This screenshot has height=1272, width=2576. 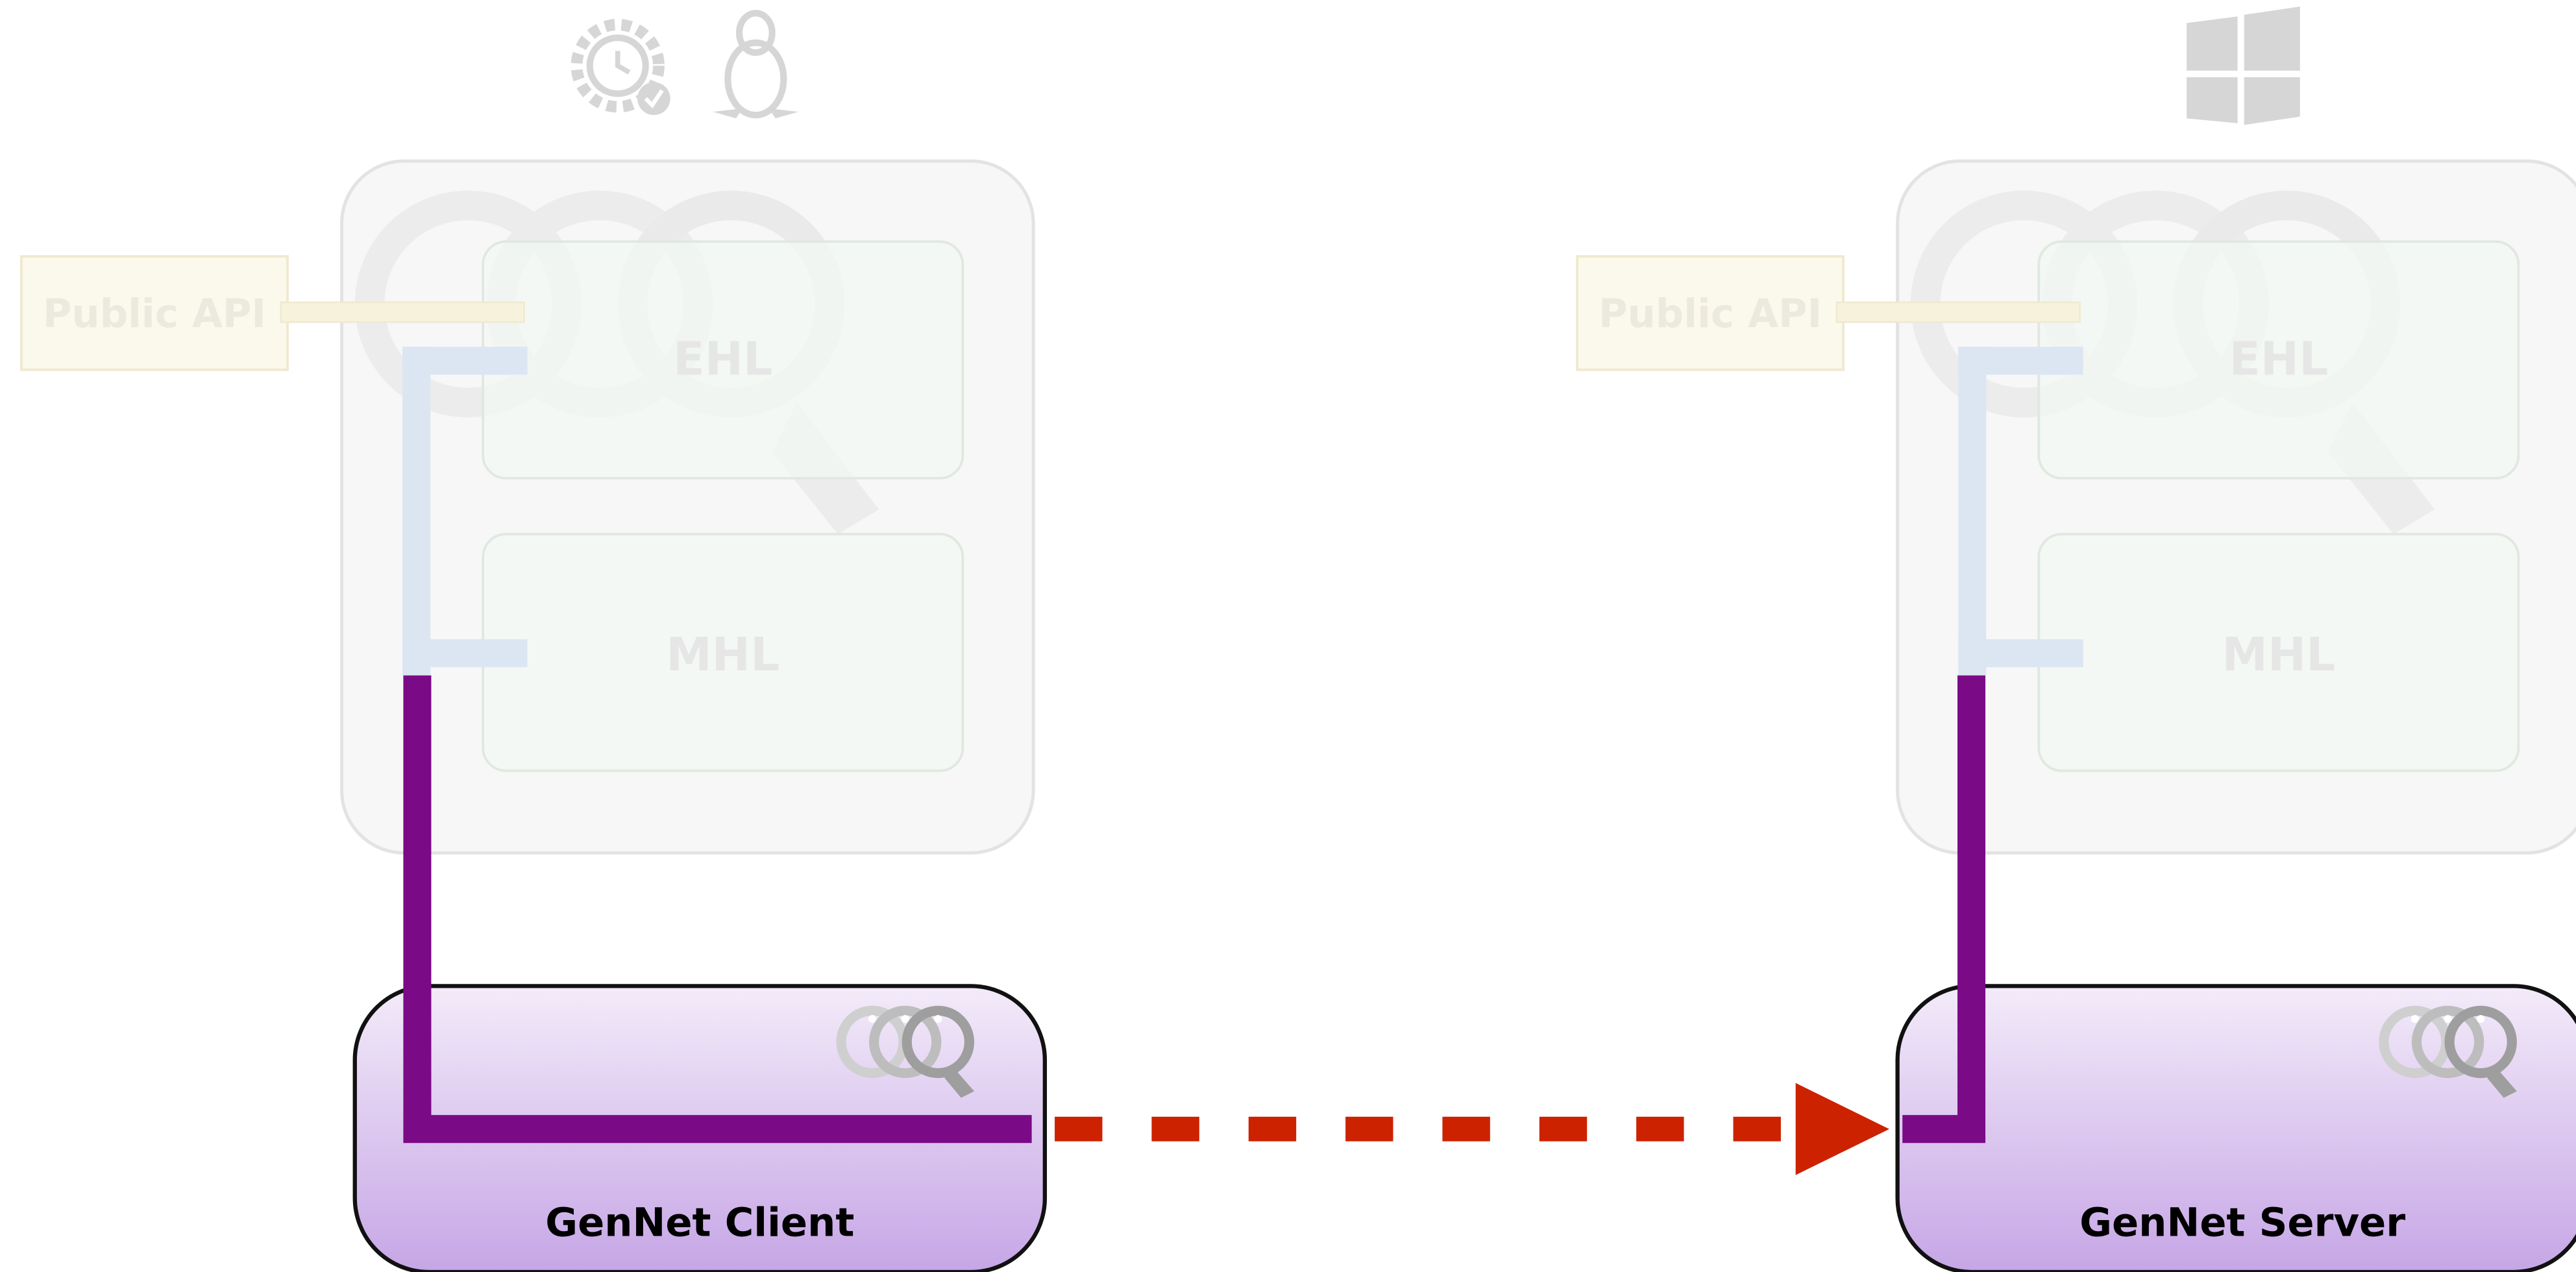 What do you see at coordinates (1958, 312) in the screenshot?
I see `server-api-connector` at bounding box center [1958, 312].